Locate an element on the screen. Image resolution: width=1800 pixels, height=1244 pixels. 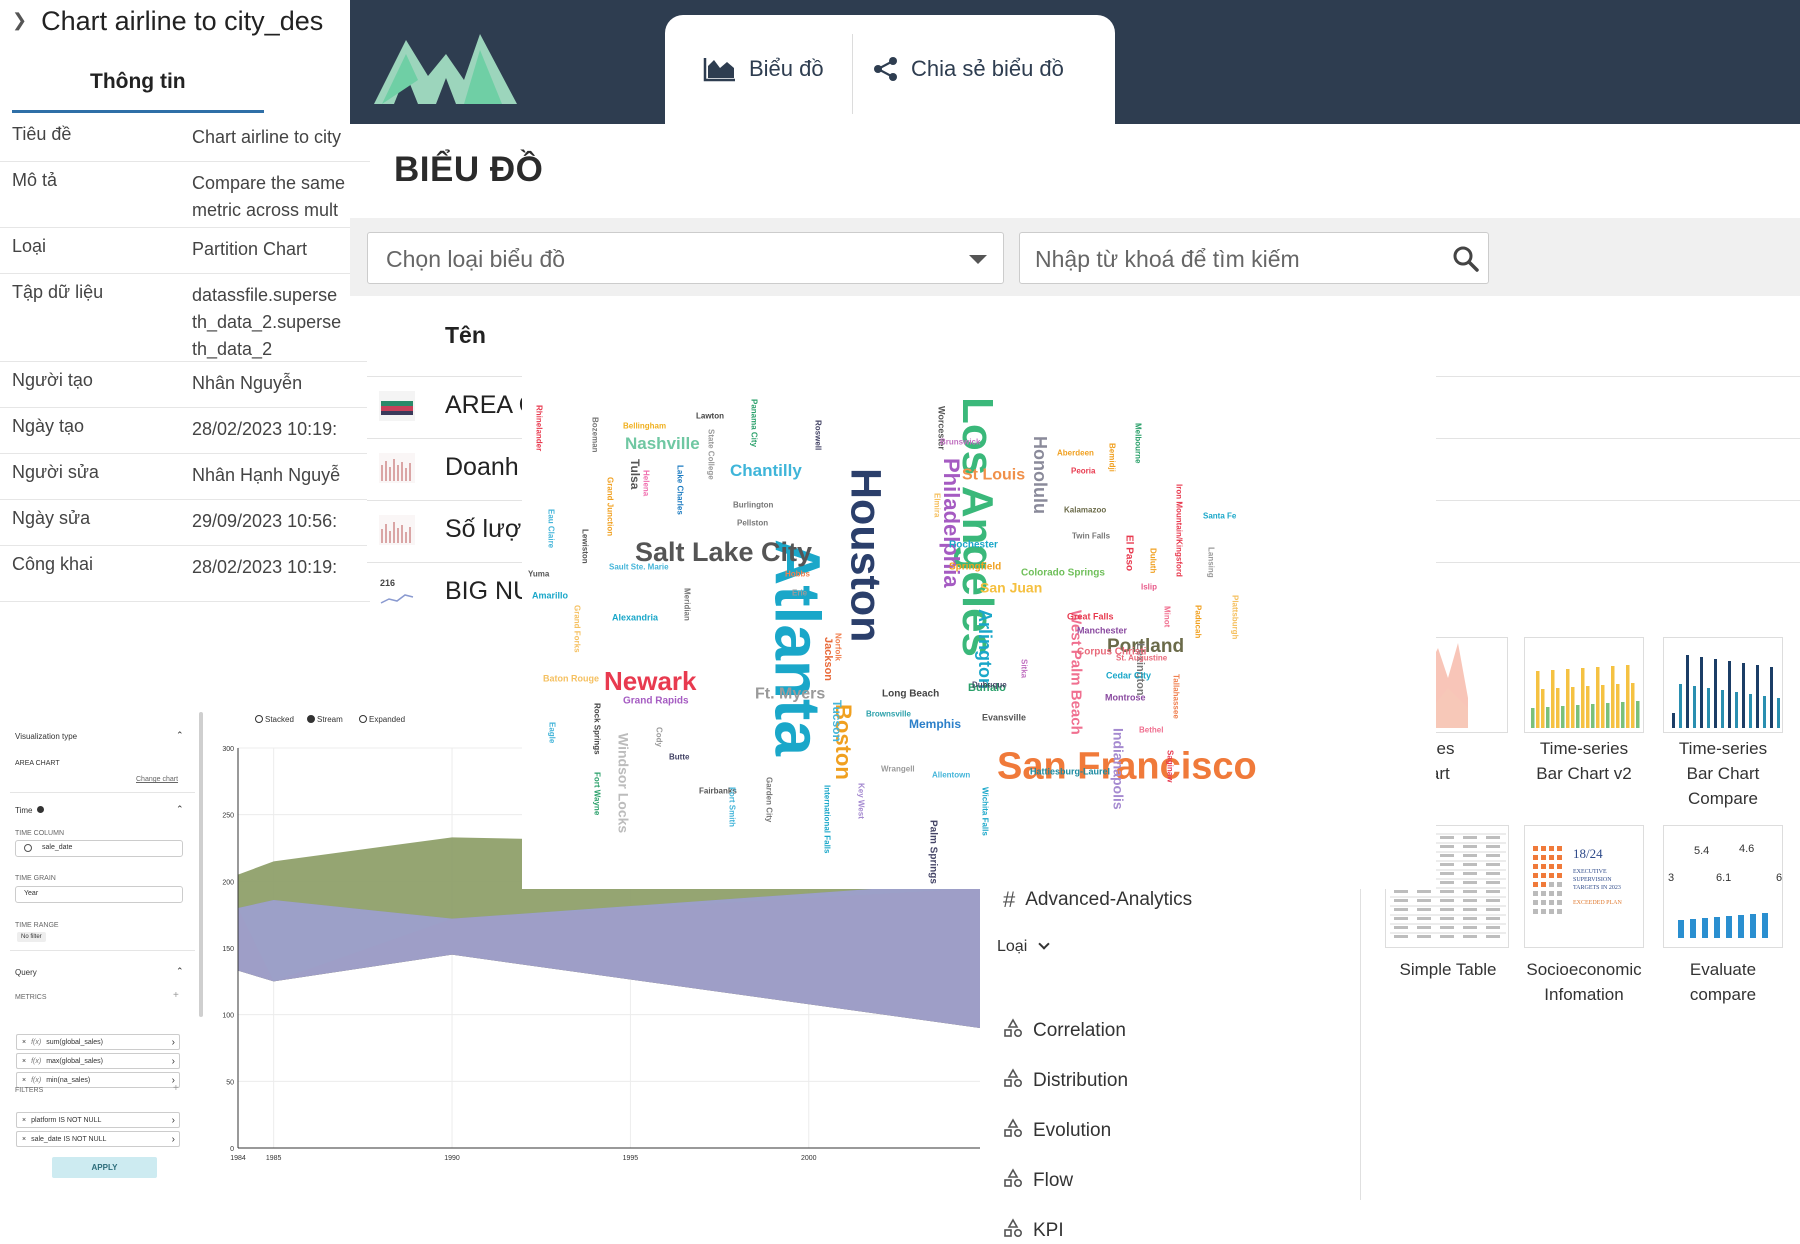
control-panel-scrollbar is located at coordinates (201, 864).